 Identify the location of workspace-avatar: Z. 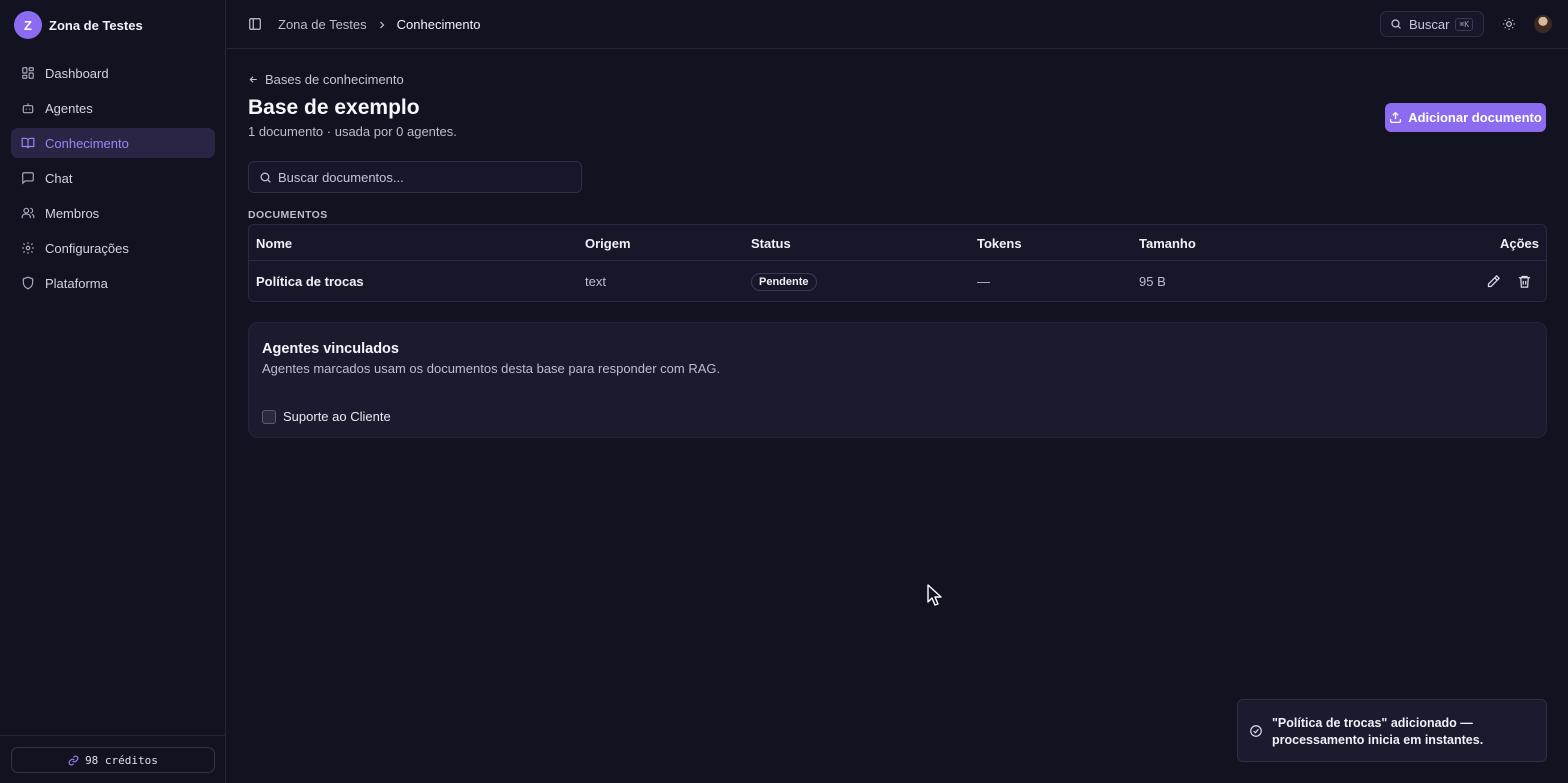
(28, 25).